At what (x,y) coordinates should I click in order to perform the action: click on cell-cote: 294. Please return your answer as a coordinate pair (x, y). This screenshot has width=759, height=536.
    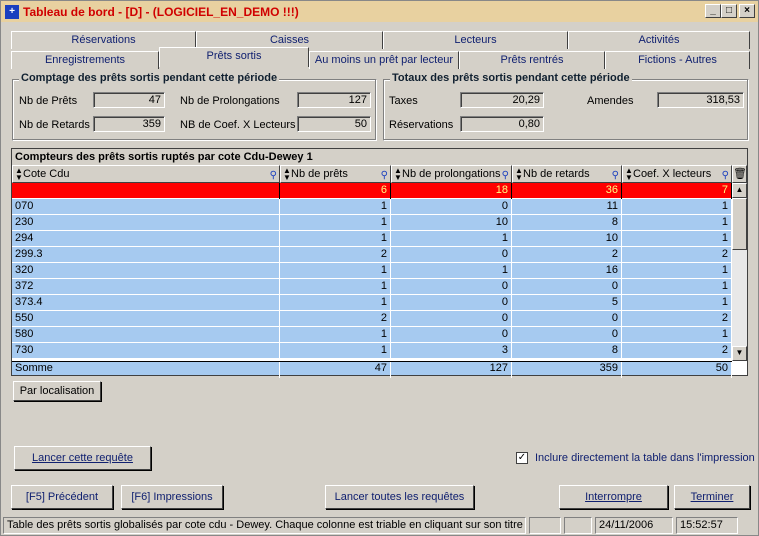
    Looking at the image, I should click on (146, 239).